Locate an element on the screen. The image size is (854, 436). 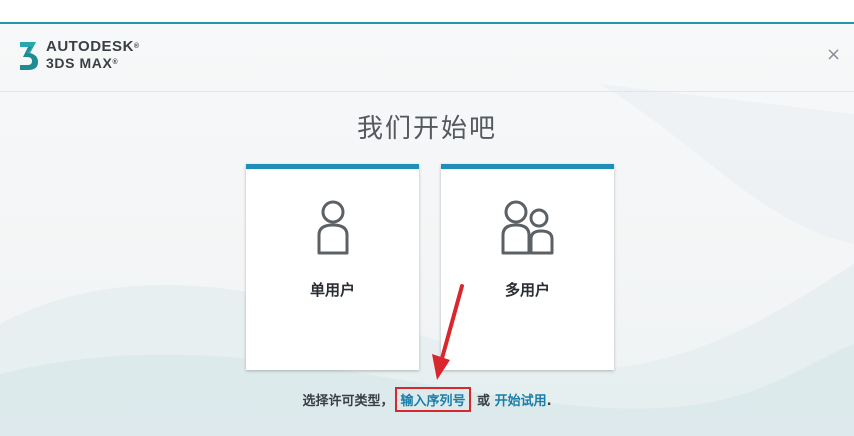
brand-line1: AUTODESK is located at coordinates (90, 46).